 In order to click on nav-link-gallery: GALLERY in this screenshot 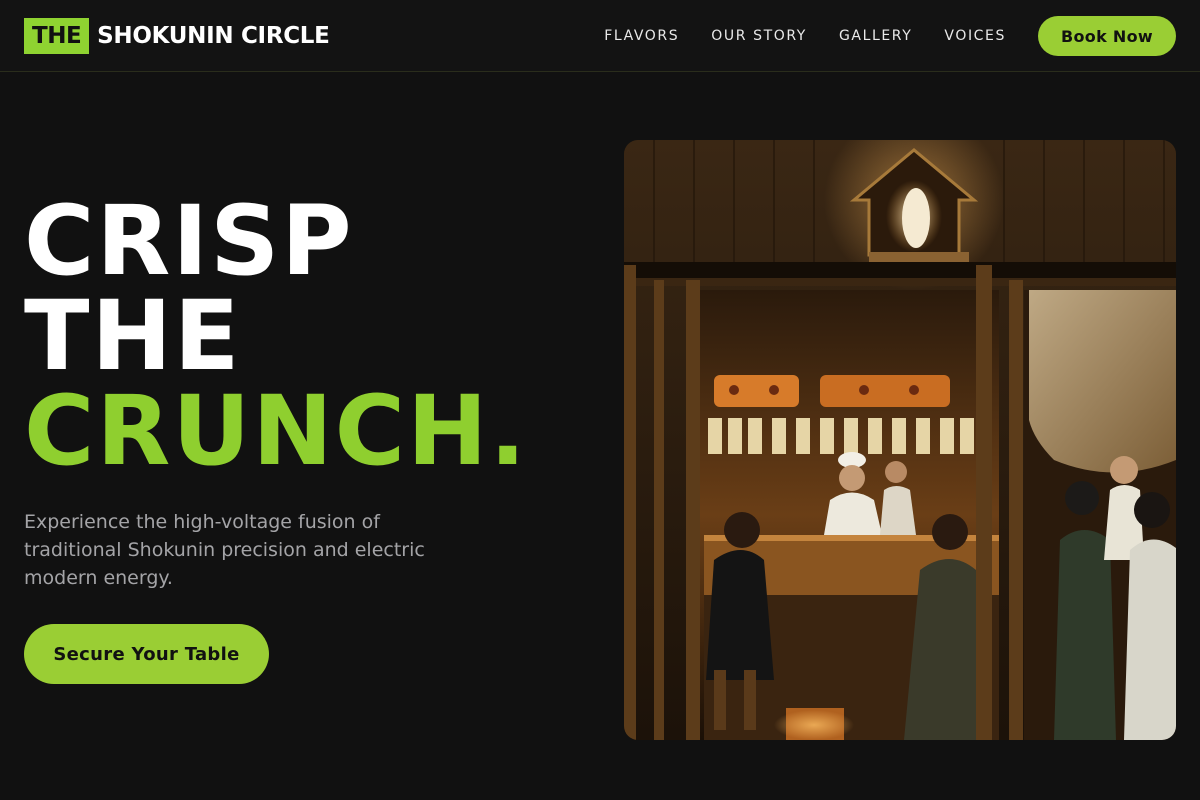, I will do `click(875, 36)`.